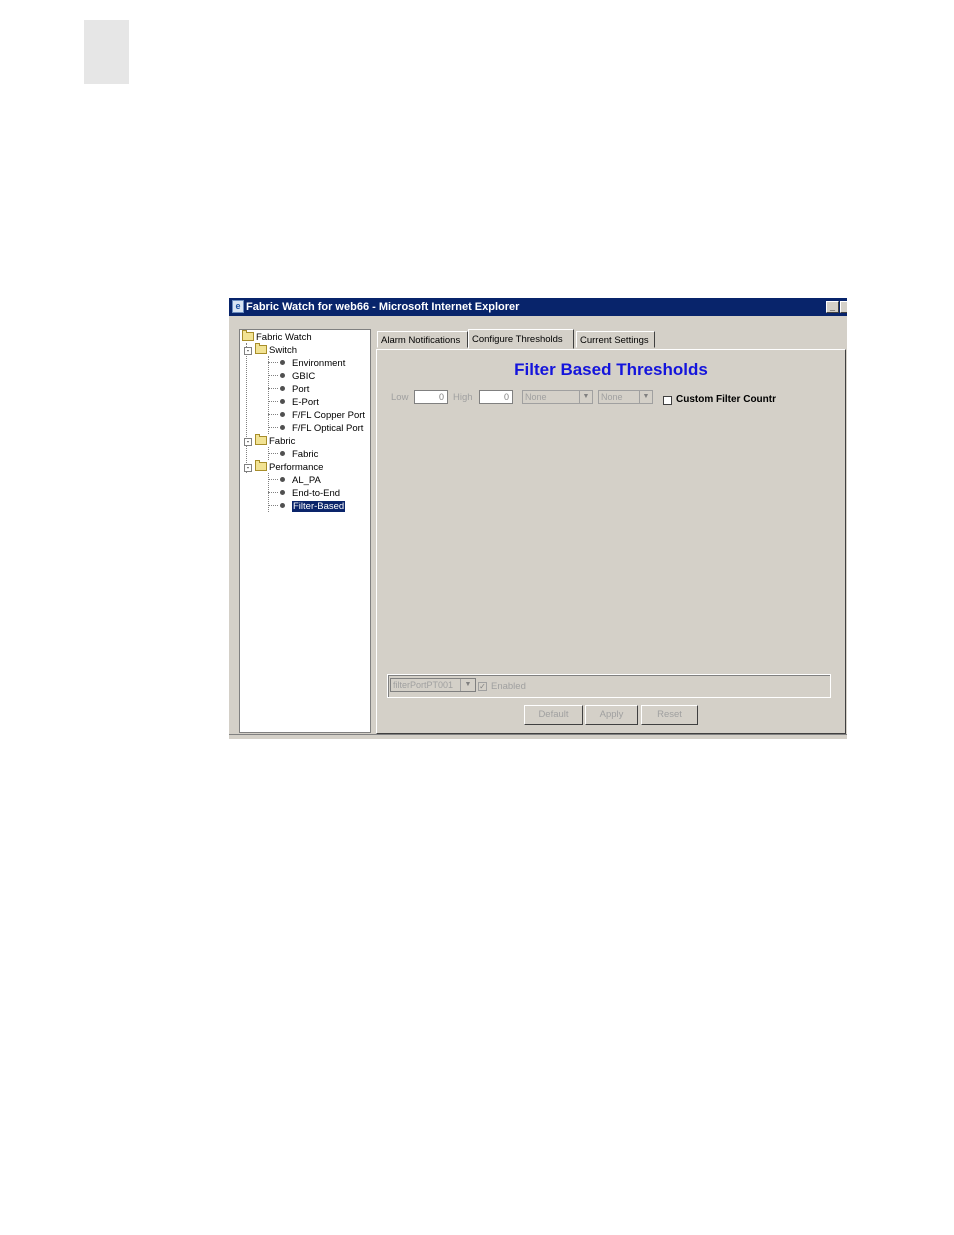  What do you see at coordinates (482, 686) in the screenshot?
I see `enabled-checkbox: ✓` at bounding box center [482, 686].